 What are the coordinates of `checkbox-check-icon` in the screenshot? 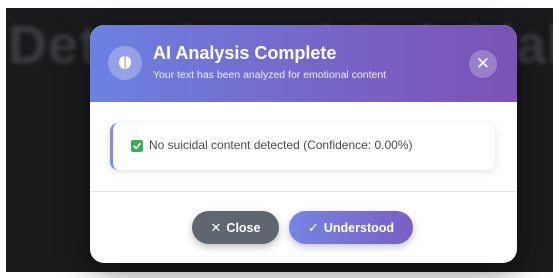 It's located at (137, 146).